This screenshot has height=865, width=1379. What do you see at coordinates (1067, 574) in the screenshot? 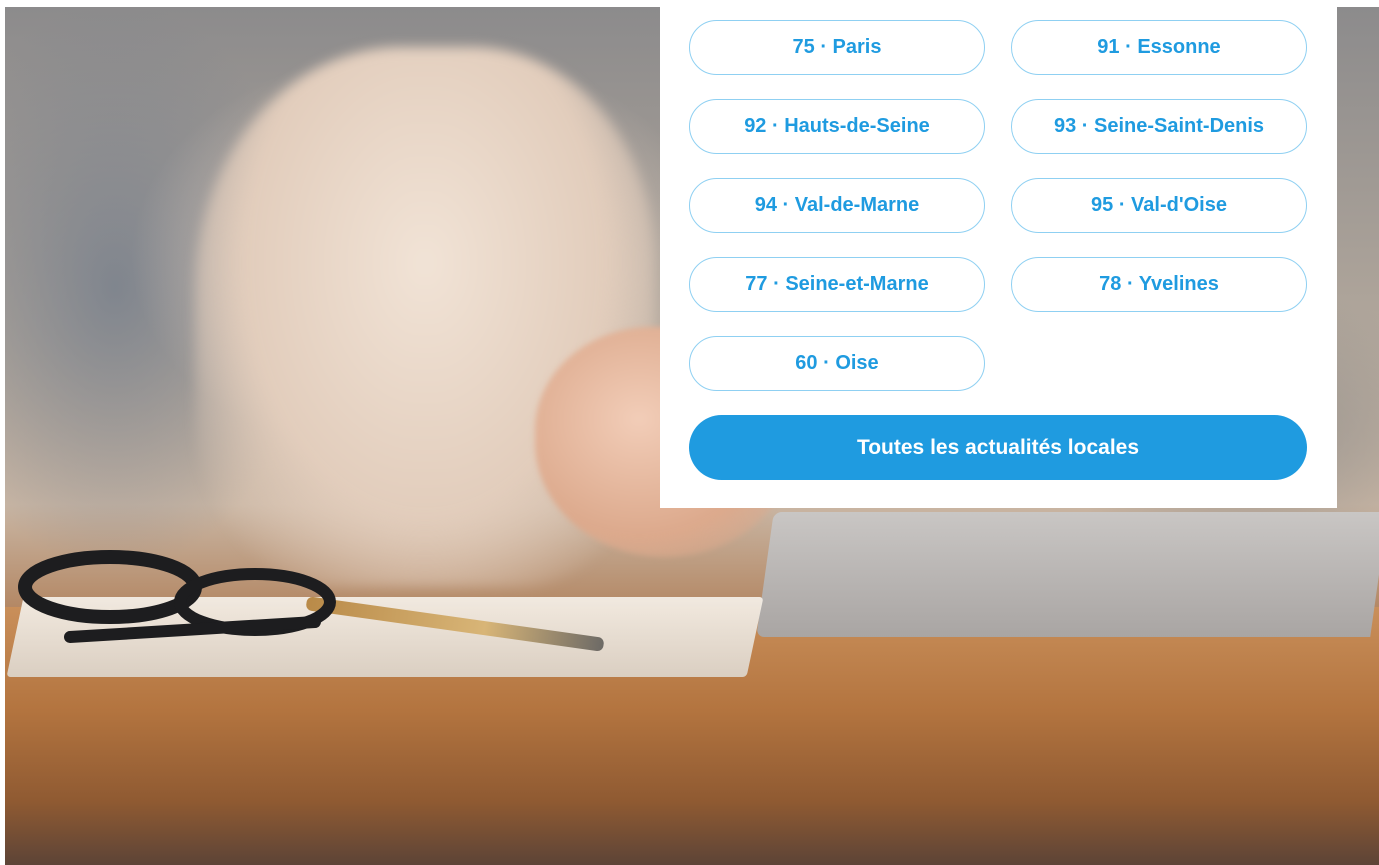
I see `photo-laptop` at bounding box center [1067, 574].